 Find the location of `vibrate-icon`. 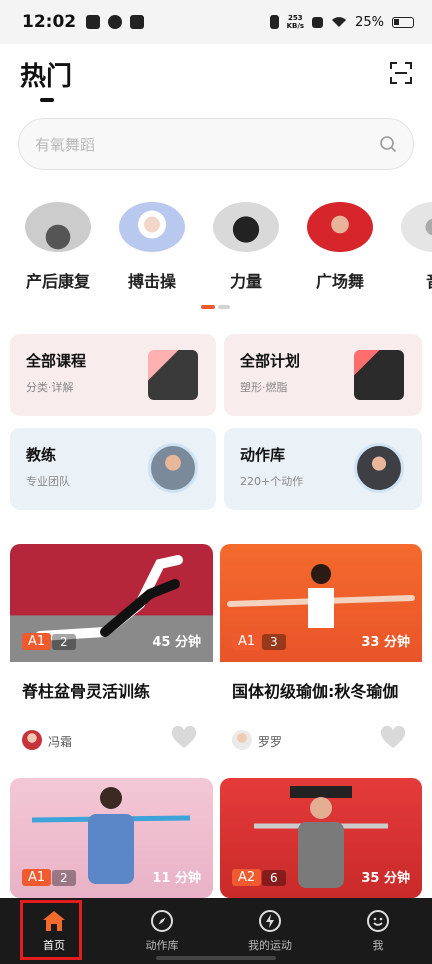

vibrate-icon is located at coordinates (274, 22).